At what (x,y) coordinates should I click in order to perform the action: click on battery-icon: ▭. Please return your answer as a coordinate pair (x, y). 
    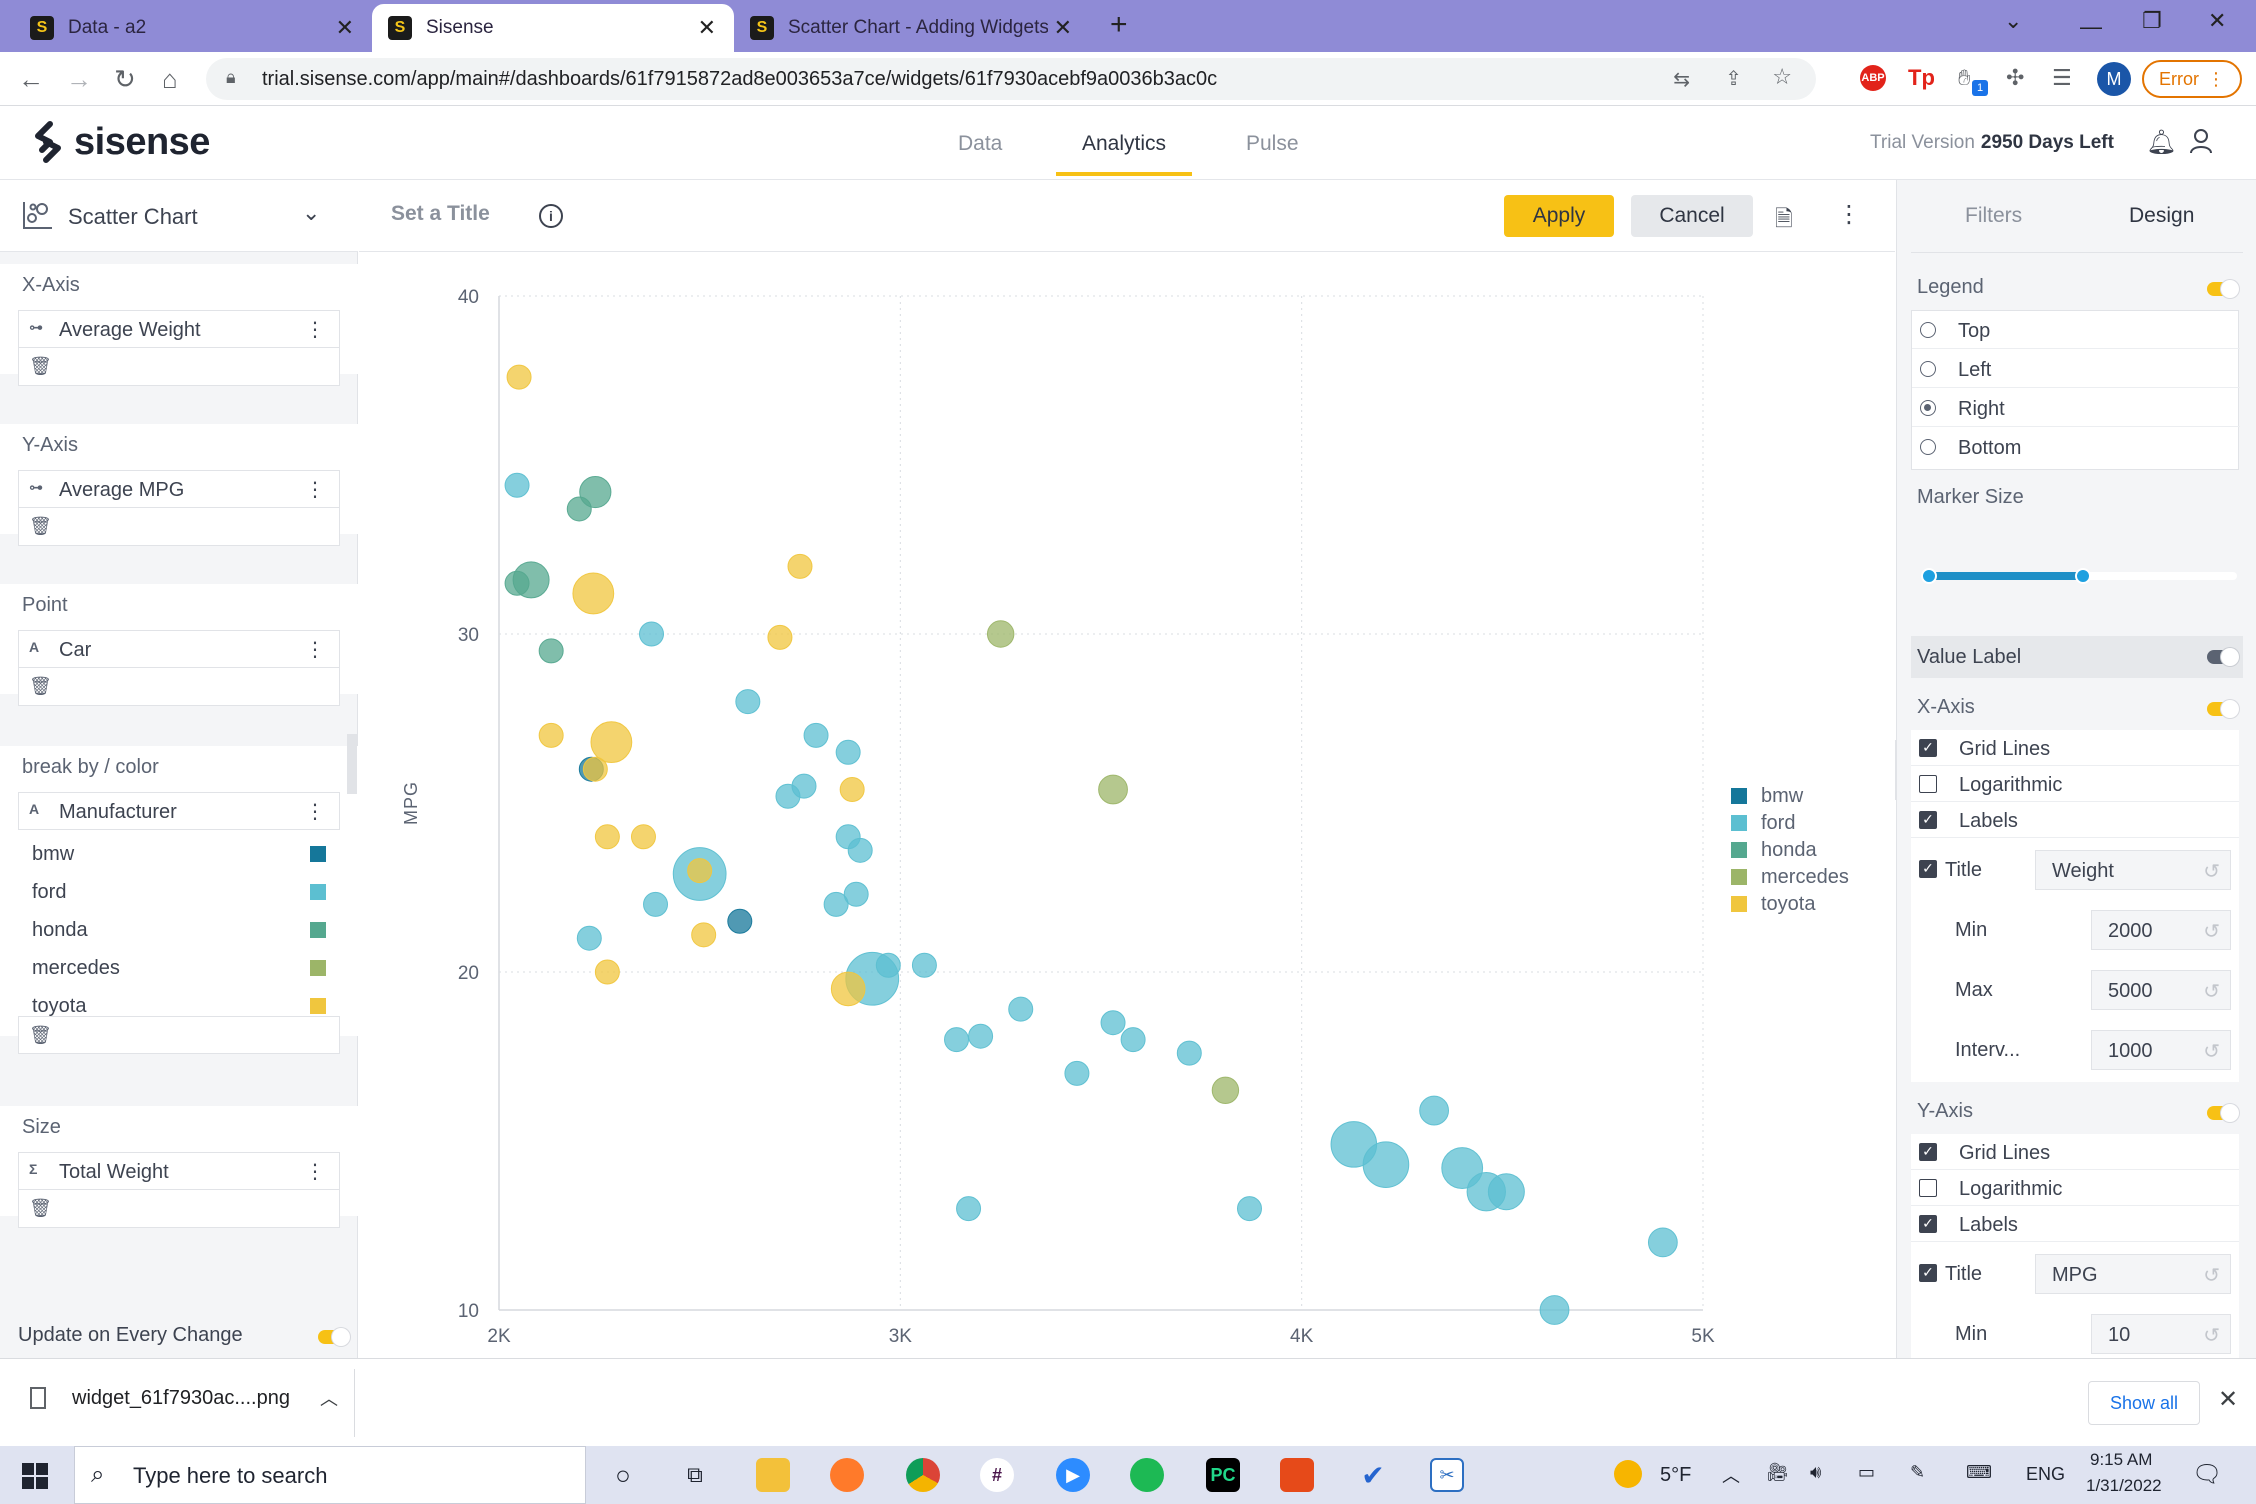
    Looking at the image, I should click on (1866, 1472).